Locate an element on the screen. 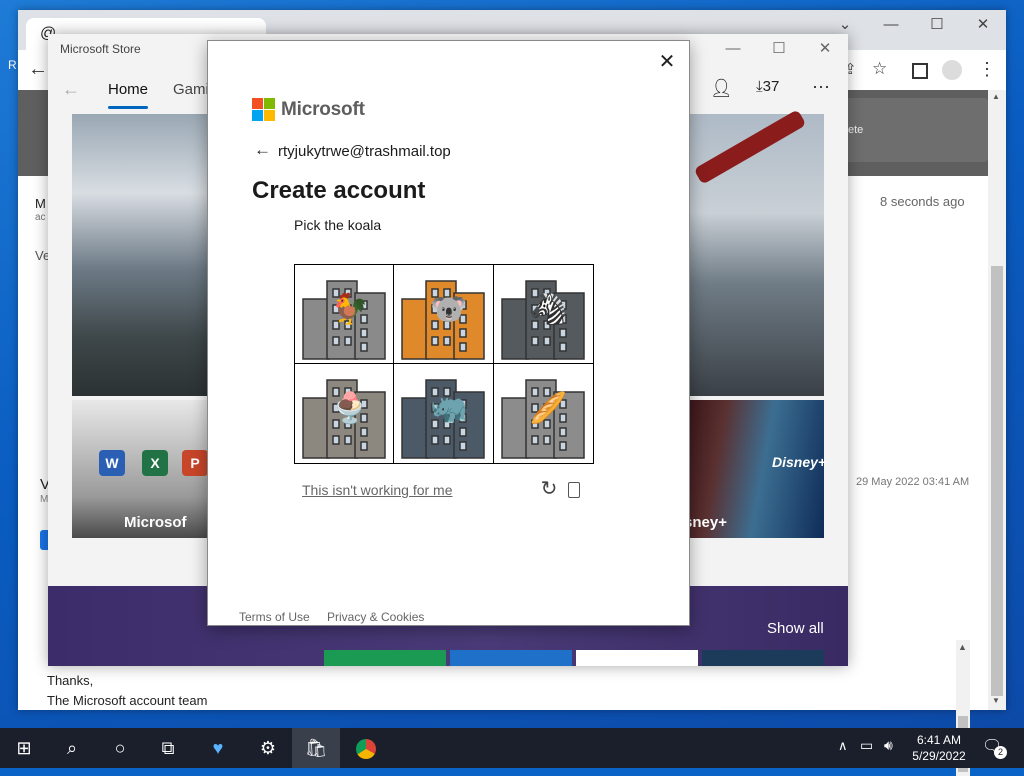 This screenshot has height=776, width=1024. settings-gear-icon: ⚙ is located at coordinates (268, 748).